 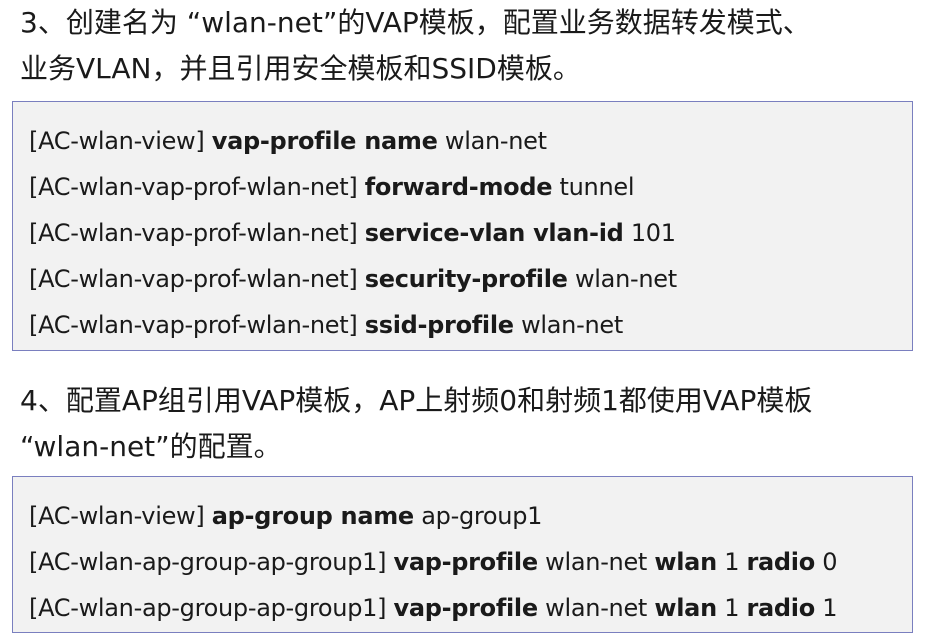 I want to click on command-keyword: ssid-profile, so click(x=439, y=325).